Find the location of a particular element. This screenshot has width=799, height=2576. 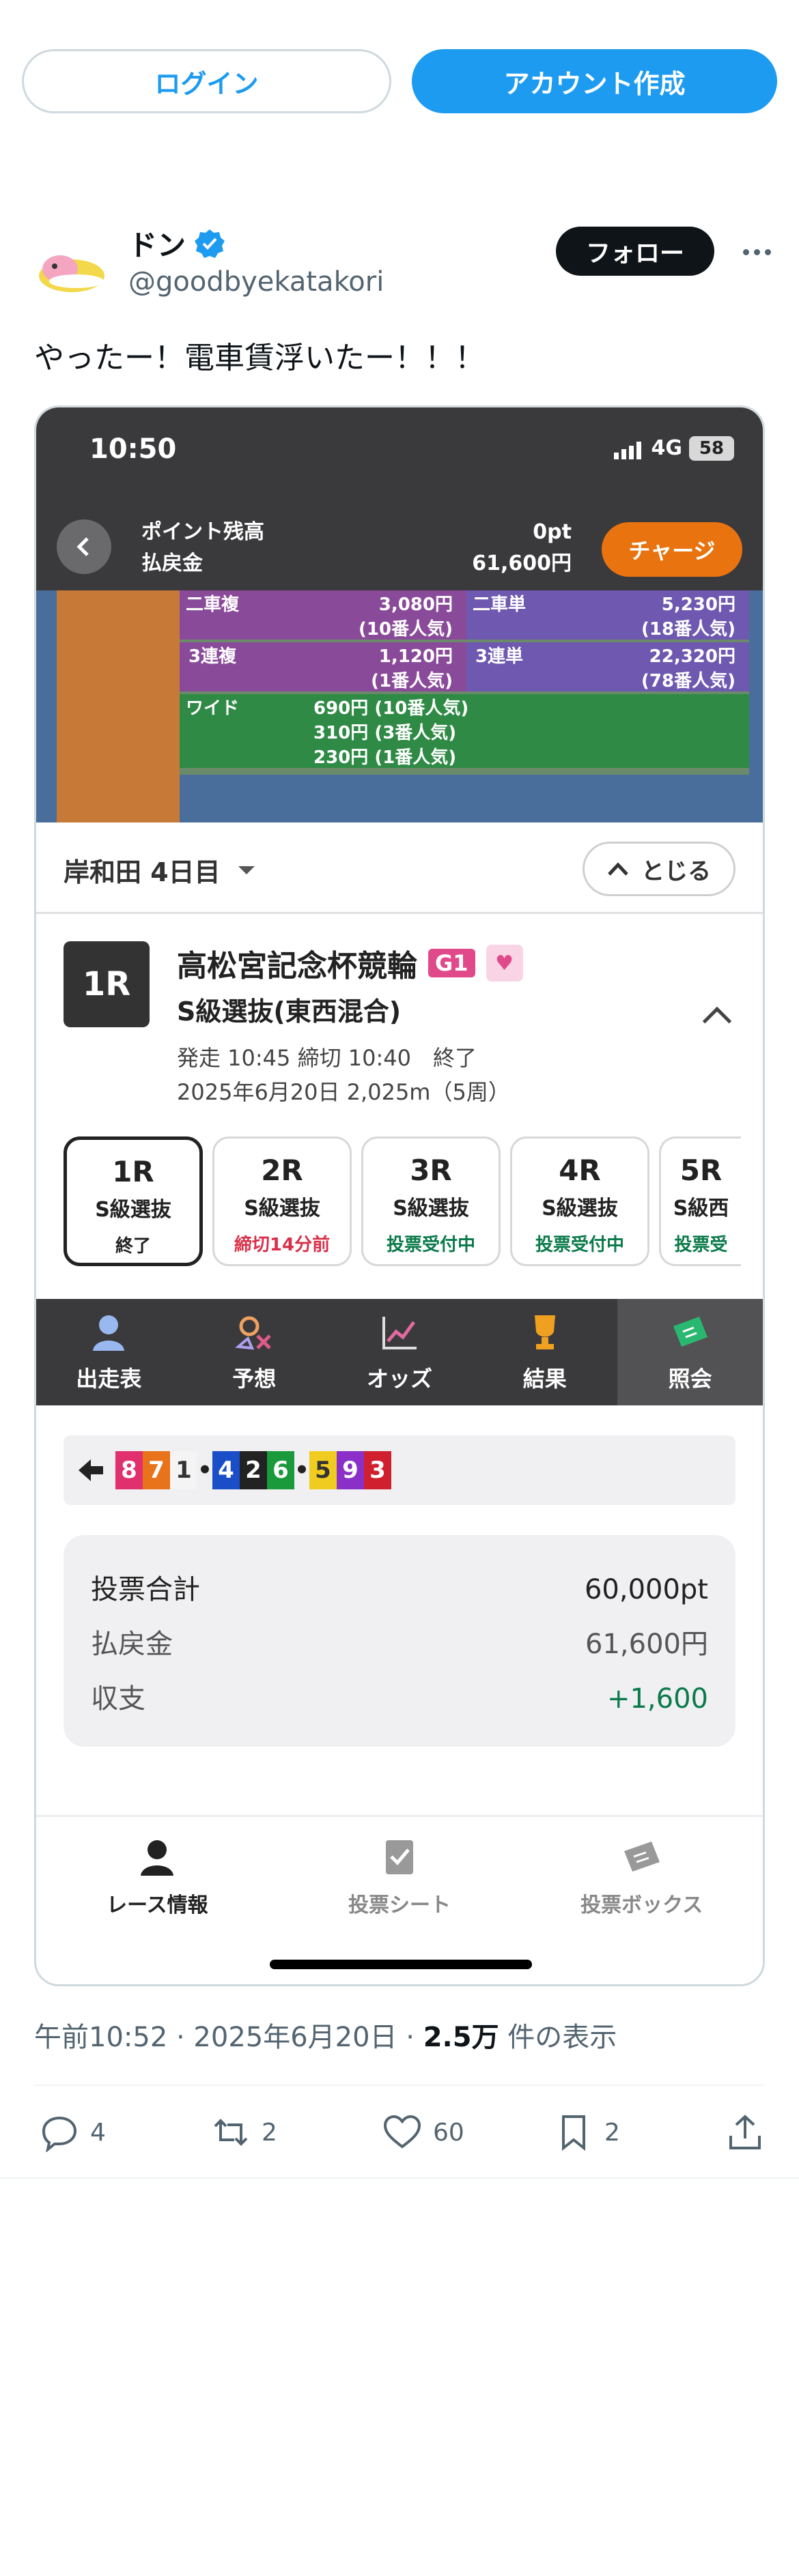

race-date-distance: 2025年6月20日 2,025m（5周） is located at coordinates (344, 1092).